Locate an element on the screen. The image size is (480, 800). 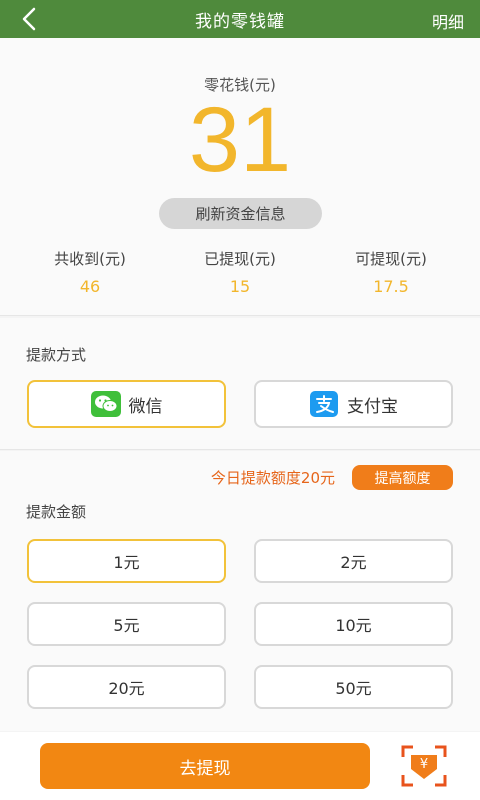
amount-option-2: 2元 is located at coordinates (353, 561).